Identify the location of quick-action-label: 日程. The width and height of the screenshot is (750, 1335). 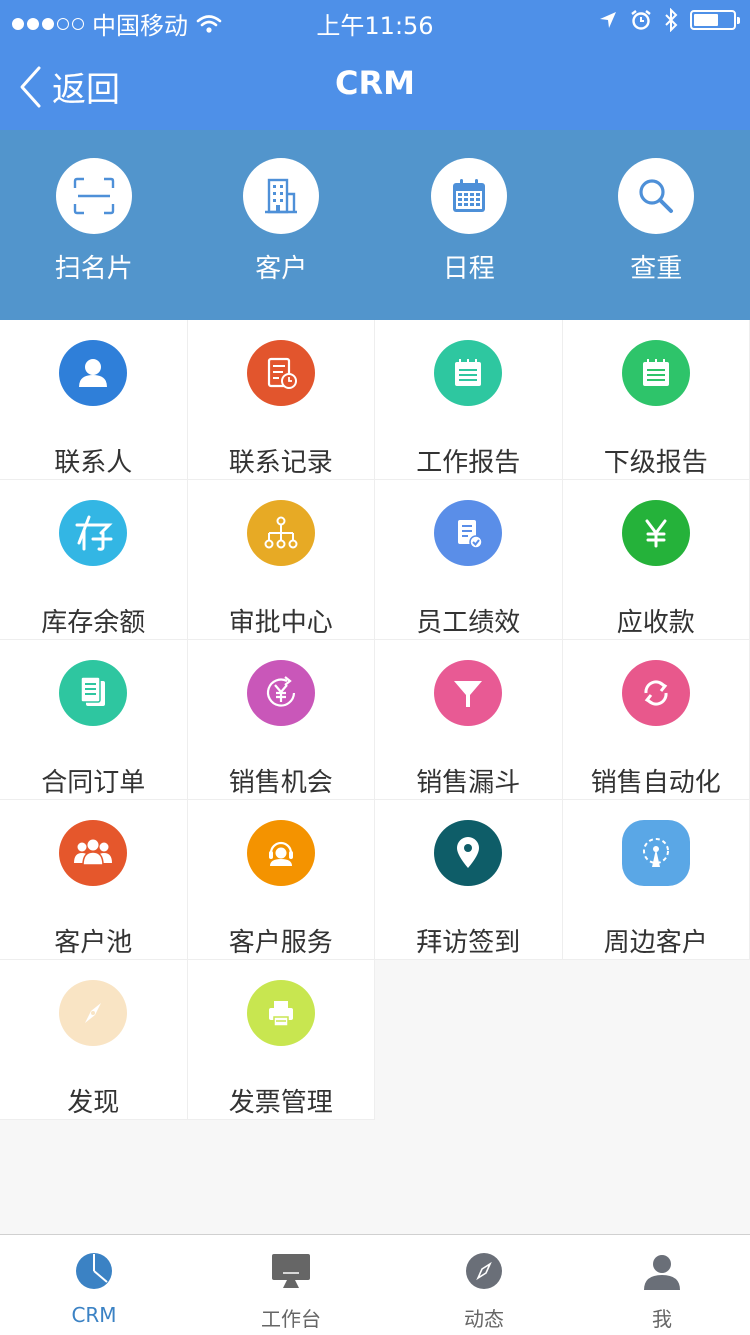
(469, 266).